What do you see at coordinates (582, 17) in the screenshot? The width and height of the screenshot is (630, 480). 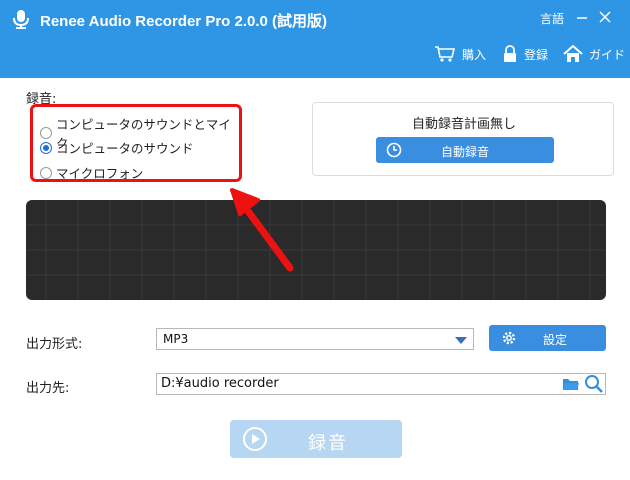 I see `minimize-icon` at bounding box center [582, 17].